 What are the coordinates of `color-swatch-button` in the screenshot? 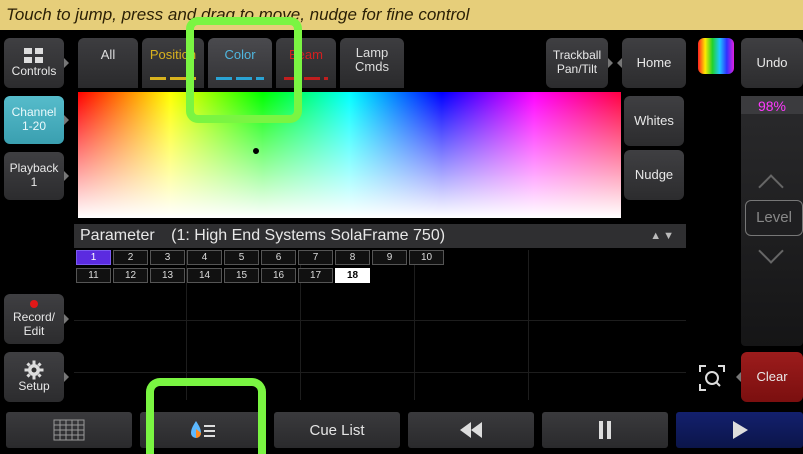 It's located at (716, 56).